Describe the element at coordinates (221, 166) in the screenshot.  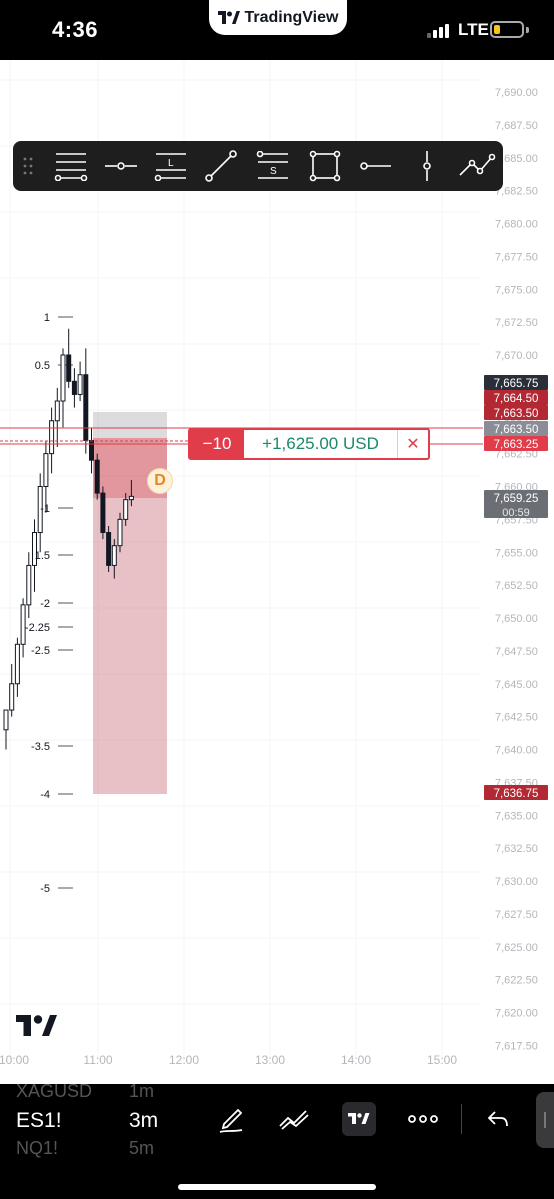
I see `trend-line-icon` at that location.